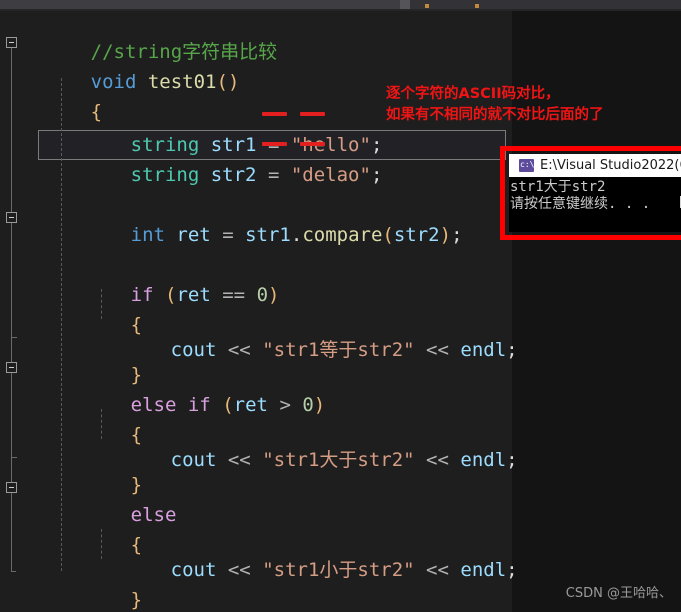 Image resolution: width=681 pixels, height=612 pixels. Describe the element at coordinates (150, 35) in the screenshot. I see `code-line: //string字符串比较` at that location.